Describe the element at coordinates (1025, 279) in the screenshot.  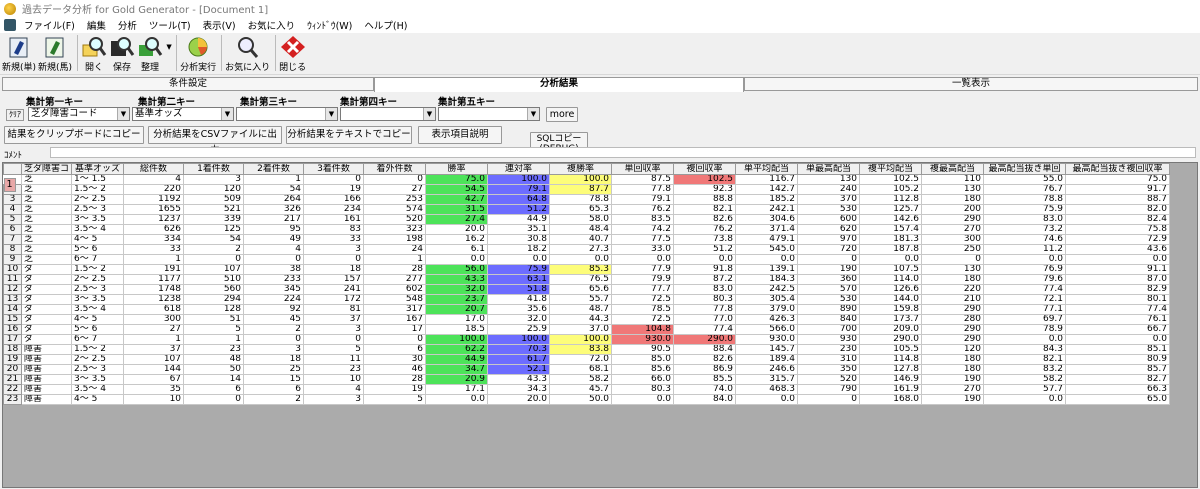
I see `table-cell: 79.6` at that location.